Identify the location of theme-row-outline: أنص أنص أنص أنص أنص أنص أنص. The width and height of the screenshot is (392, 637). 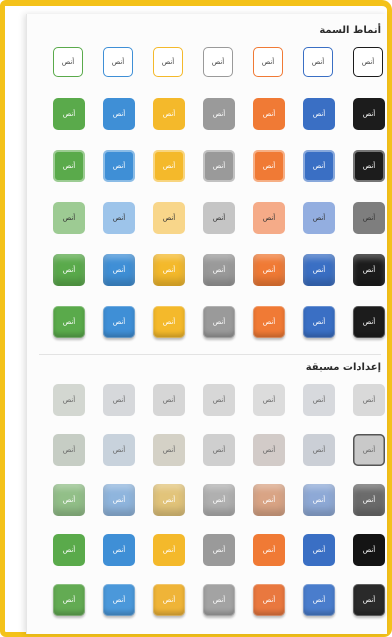
(213, 62).